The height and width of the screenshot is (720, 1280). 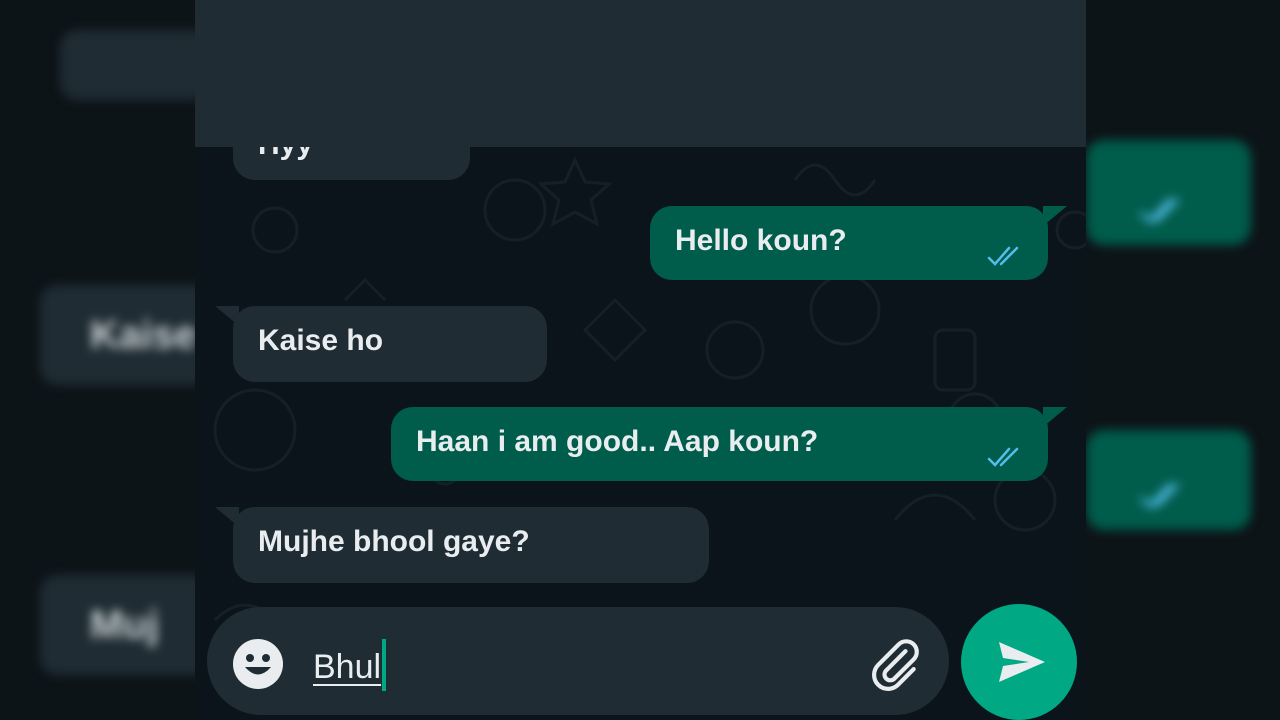 What do you see at coordinates (235, 78) in the screenshot?
I see `back-arrow-icon` at bounding box center [235, 78].